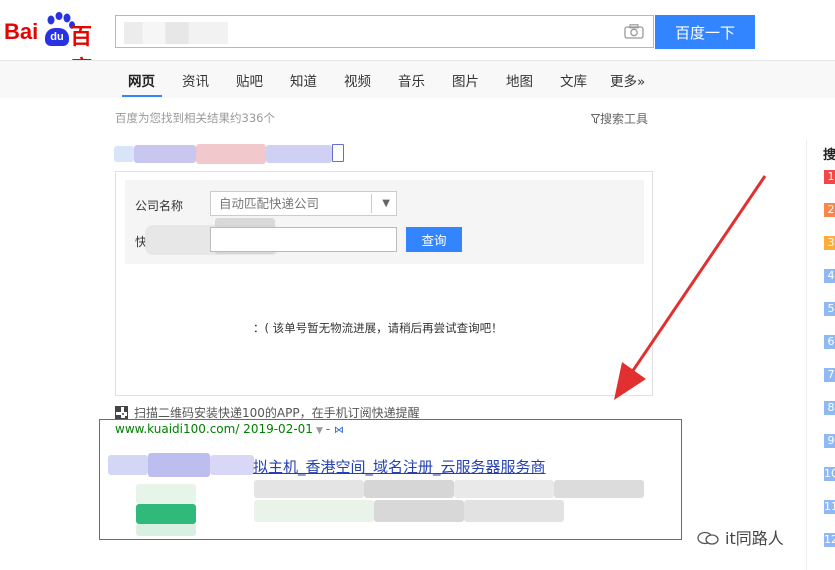 The height and width of the screenshot is (570, 835). I want to click on result-title-blurred, so click(229, 153).